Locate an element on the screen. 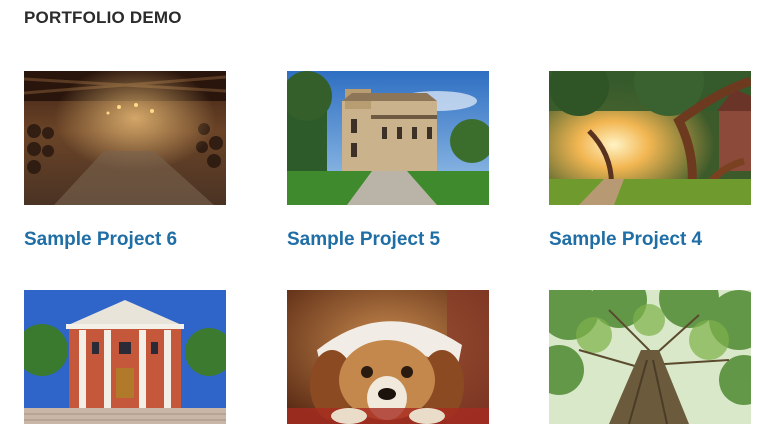  wine-cellar-photo is located at coordinates (125, 138).